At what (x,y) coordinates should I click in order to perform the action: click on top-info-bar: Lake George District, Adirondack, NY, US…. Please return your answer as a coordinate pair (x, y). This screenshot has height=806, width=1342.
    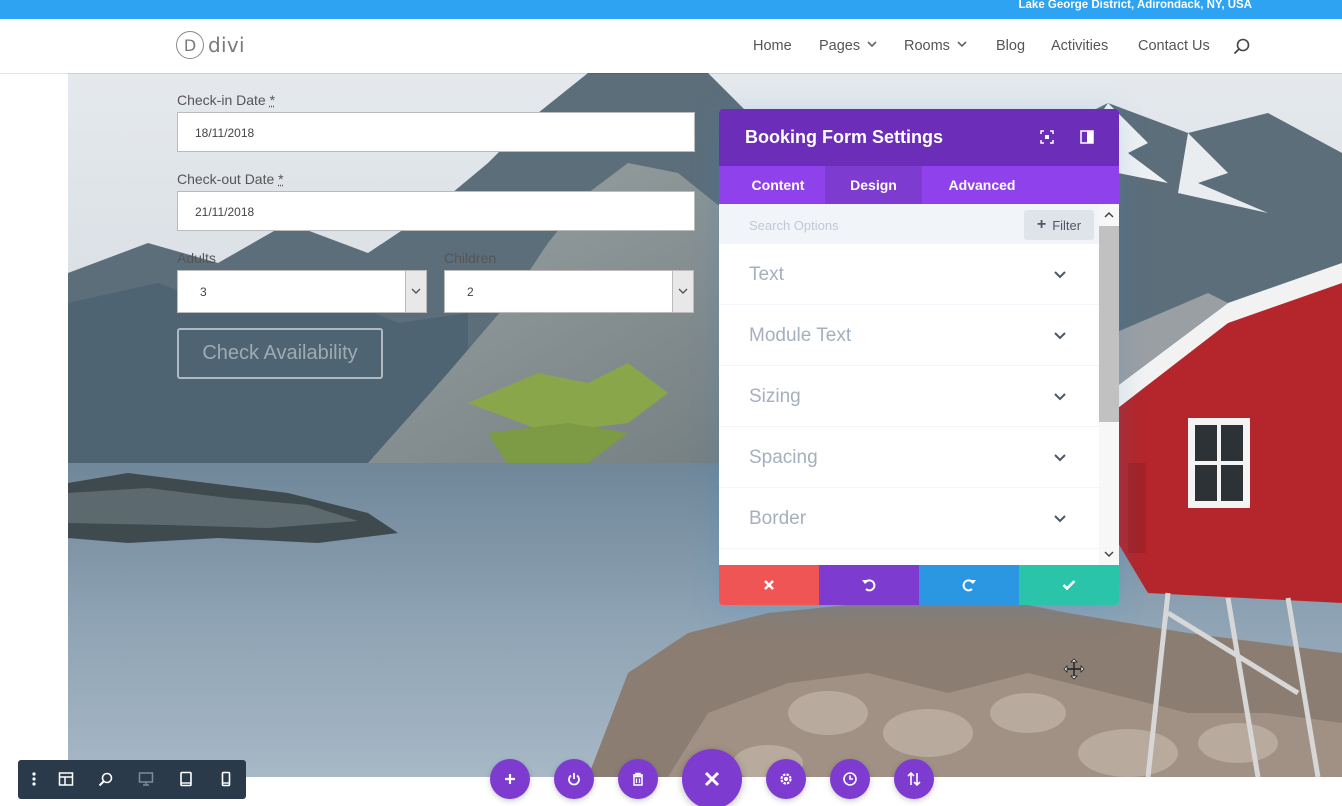
    Looking at the image, I should click on (671, 9).